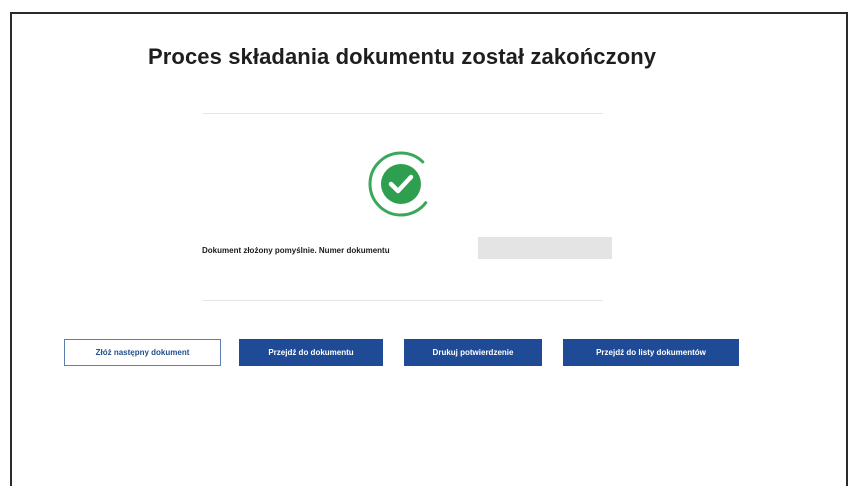 This screenshot has width=853, height=488. I want to click on go-to-document-button: Przejdź do dokumentu, so click(311, 352).